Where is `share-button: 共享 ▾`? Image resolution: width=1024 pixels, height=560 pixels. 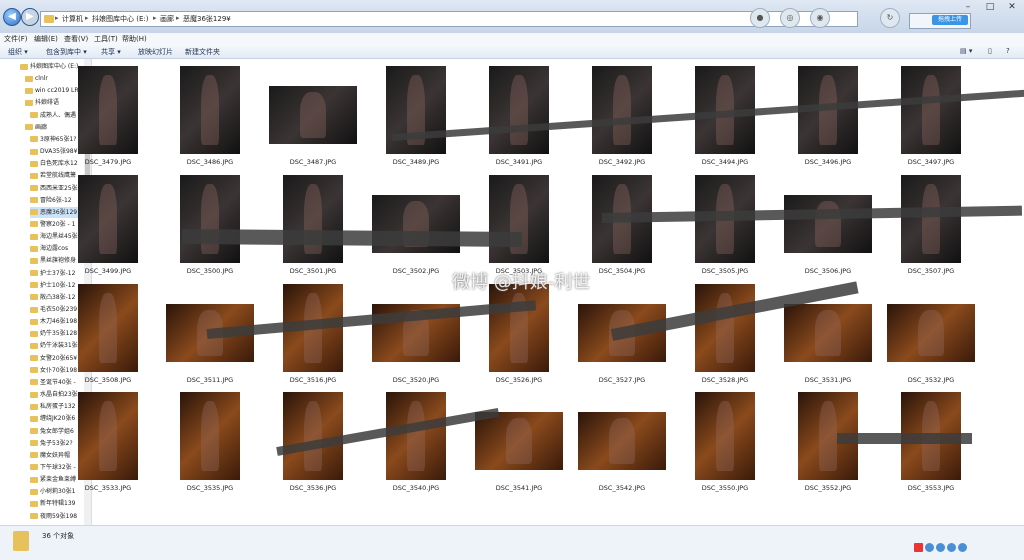
share-button: 共享 ▾ is located at coordinates (111, 52).